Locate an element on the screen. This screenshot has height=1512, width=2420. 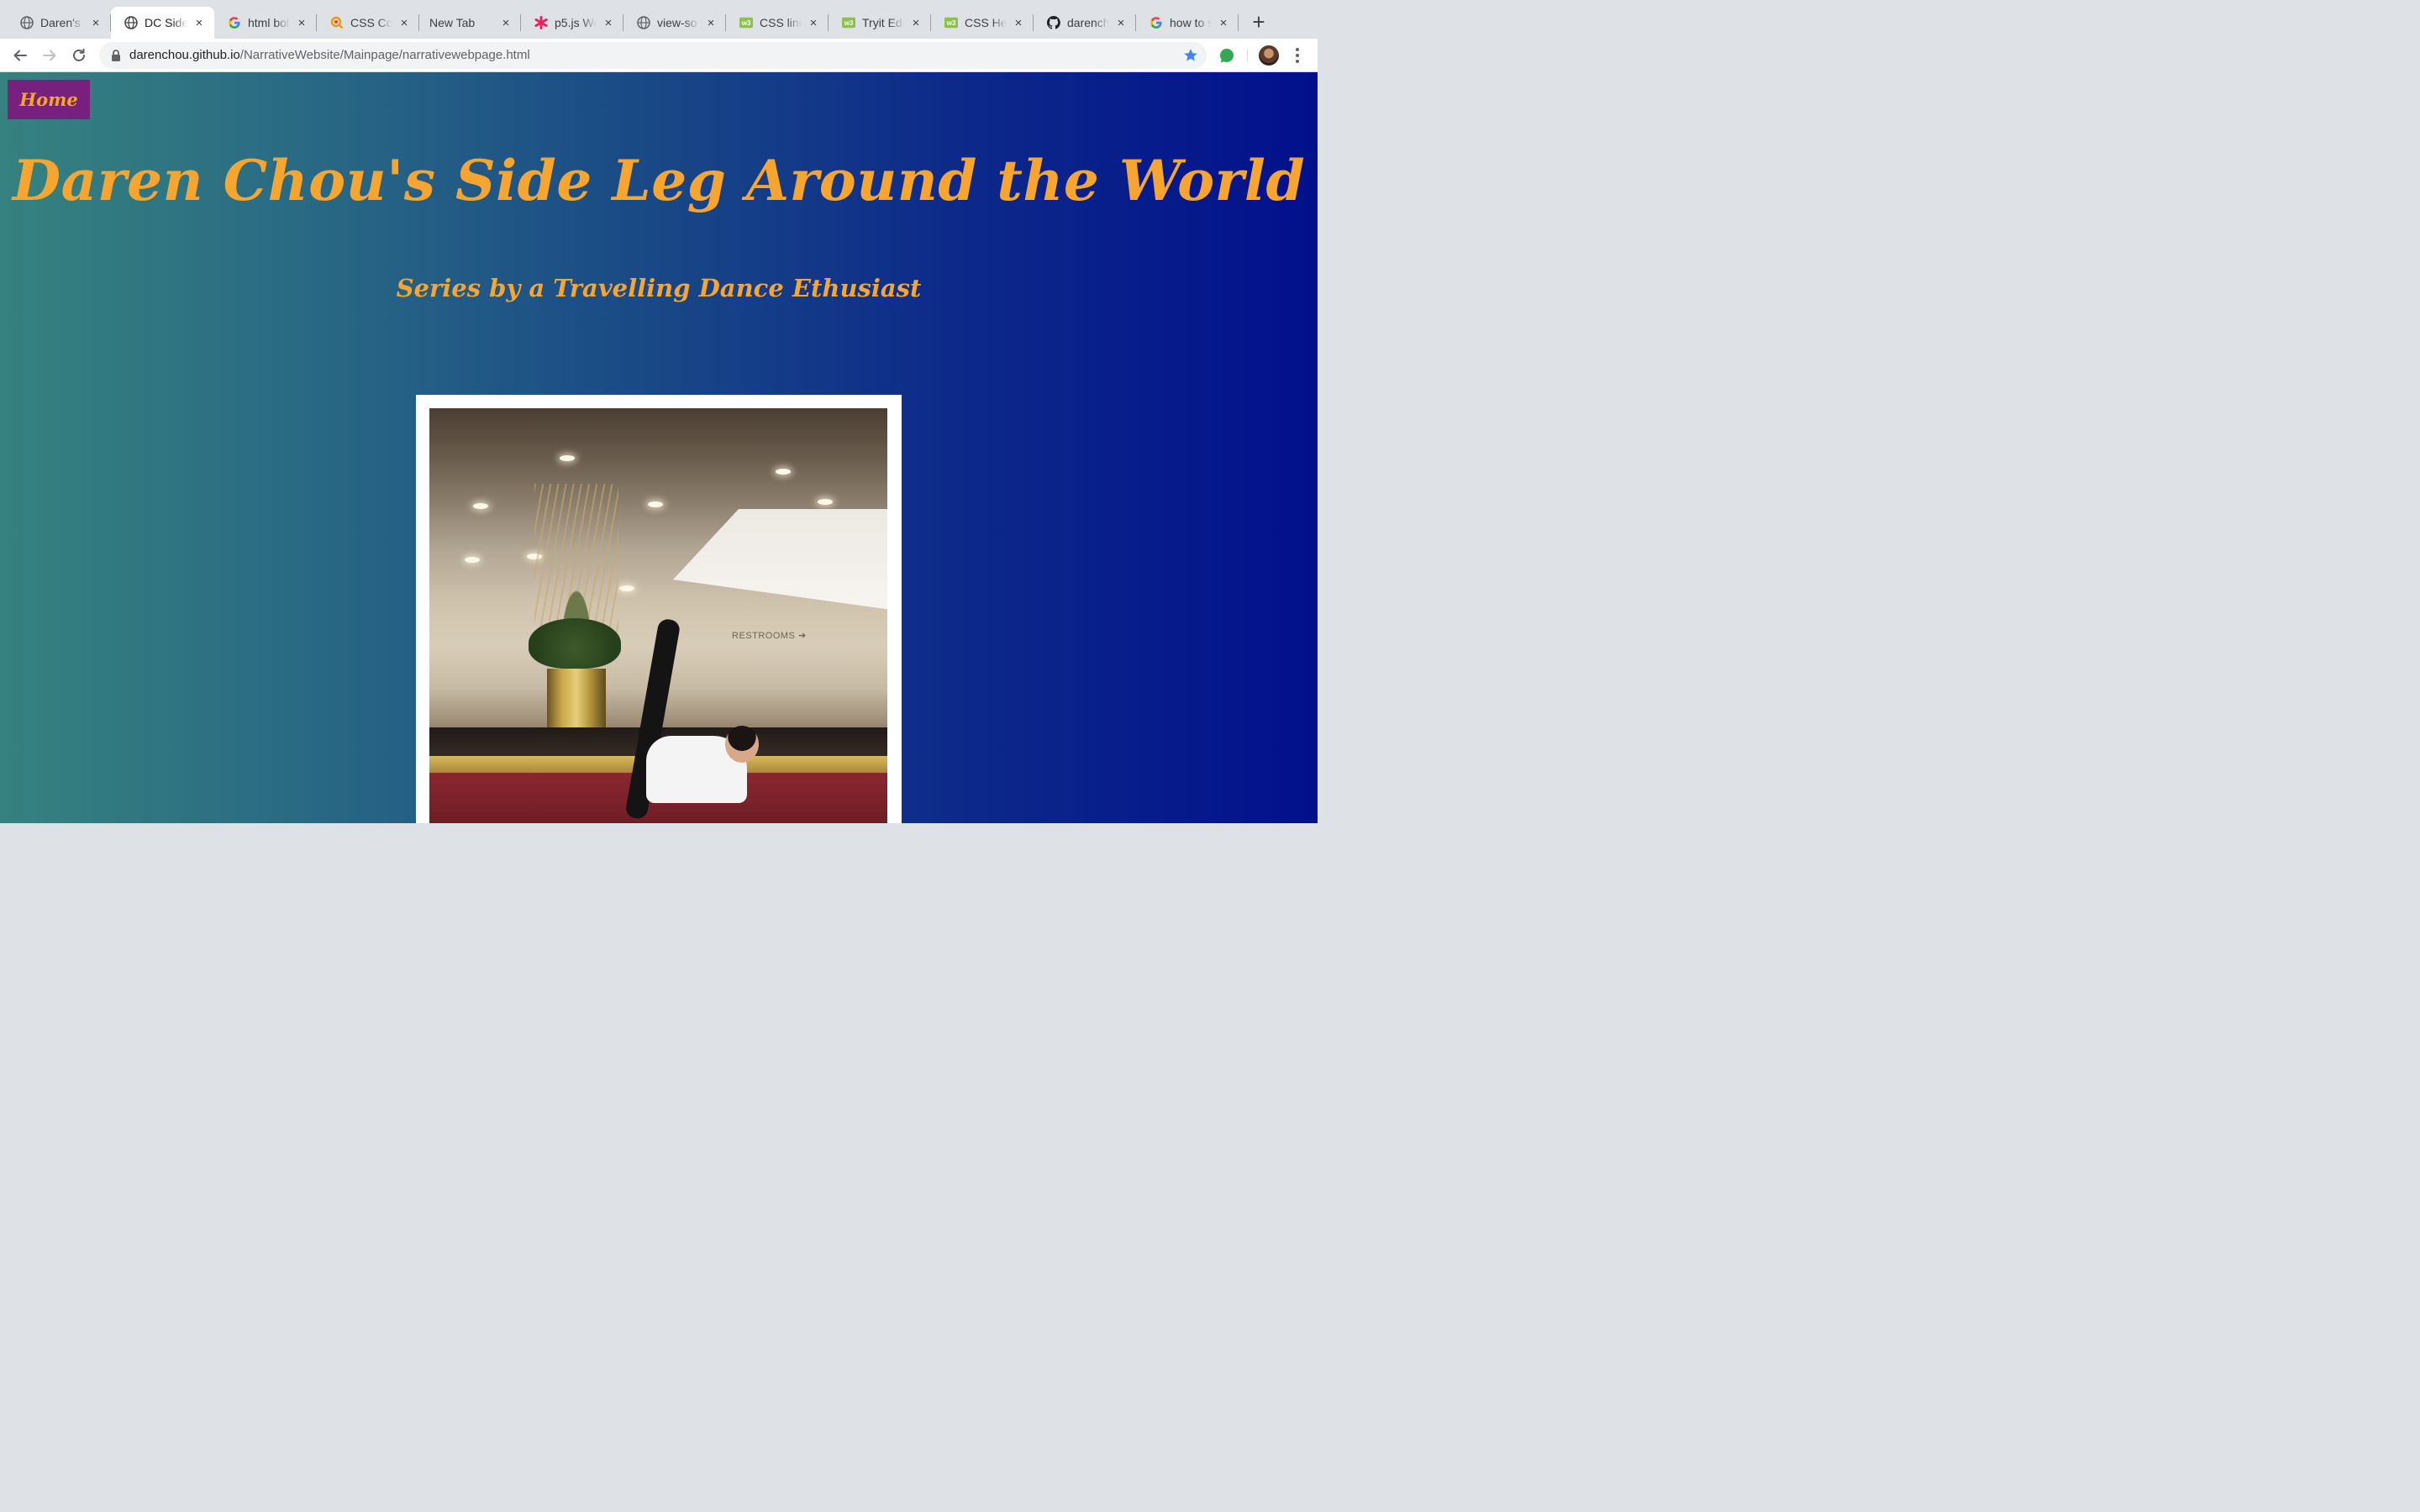
reload-button is located at coordinates (79, 55).